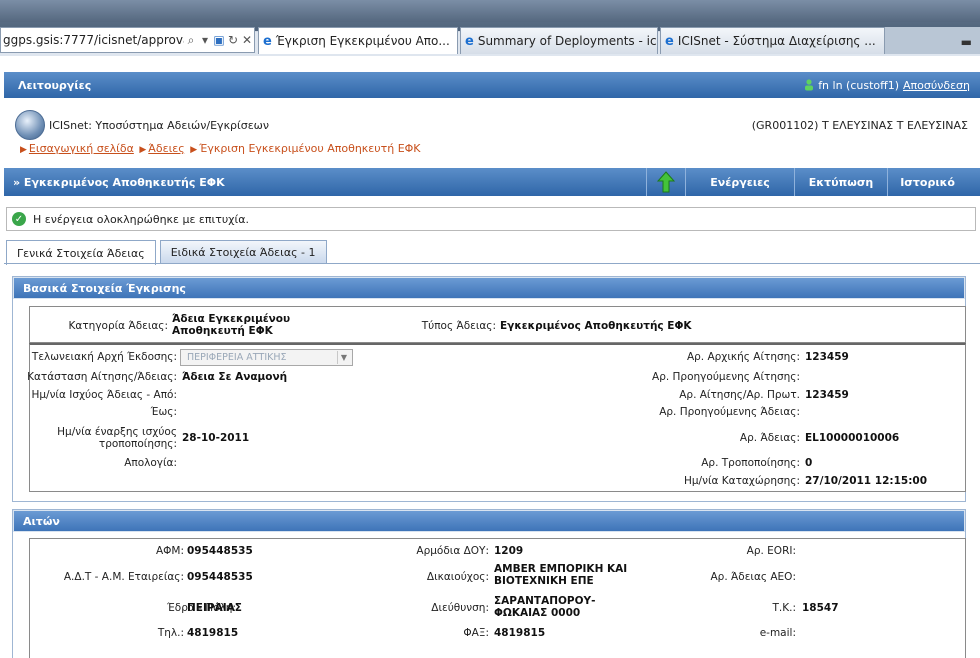 This screenshot has width=980, height=658. Describe the element at coordinates (936, 85) in the screenshot. I see `logout-link: Αποσύνδεση` at that location.